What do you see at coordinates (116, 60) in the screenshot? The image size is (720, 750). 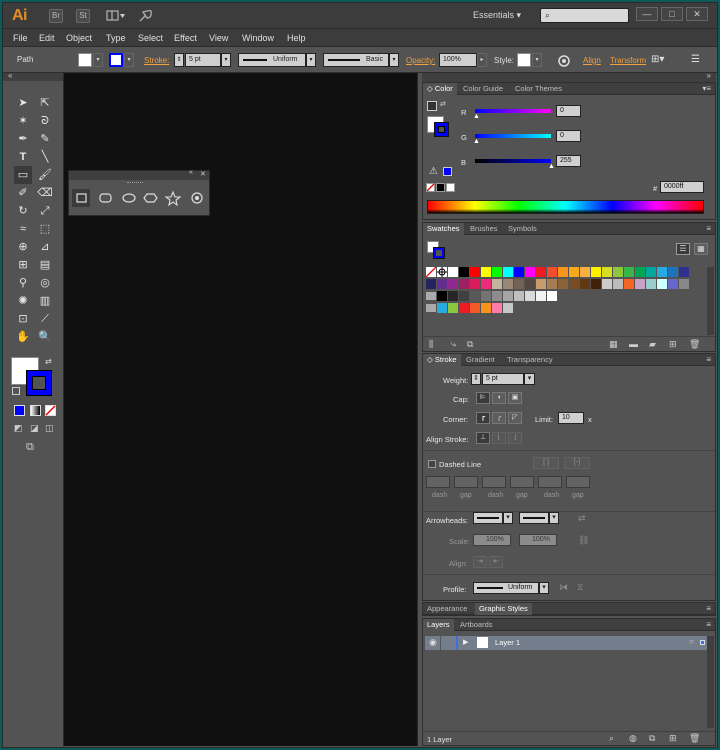 I see `stroke-swatch` at bounding box center [116, 60].